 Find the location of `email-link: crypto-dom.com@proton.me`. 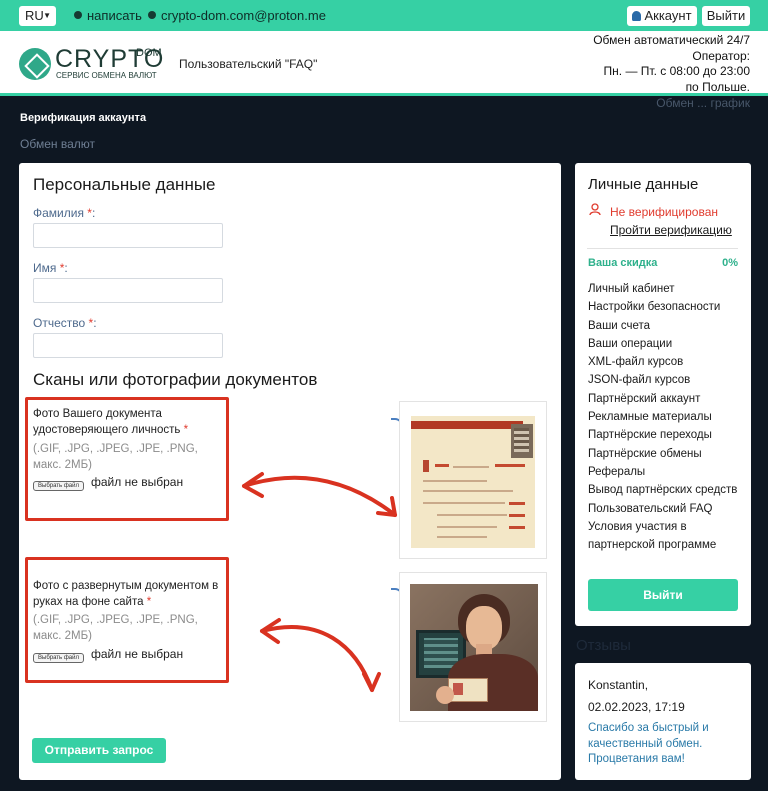

email-link: crypto-dom.com@proton.me is located at coordinates (243, 15).